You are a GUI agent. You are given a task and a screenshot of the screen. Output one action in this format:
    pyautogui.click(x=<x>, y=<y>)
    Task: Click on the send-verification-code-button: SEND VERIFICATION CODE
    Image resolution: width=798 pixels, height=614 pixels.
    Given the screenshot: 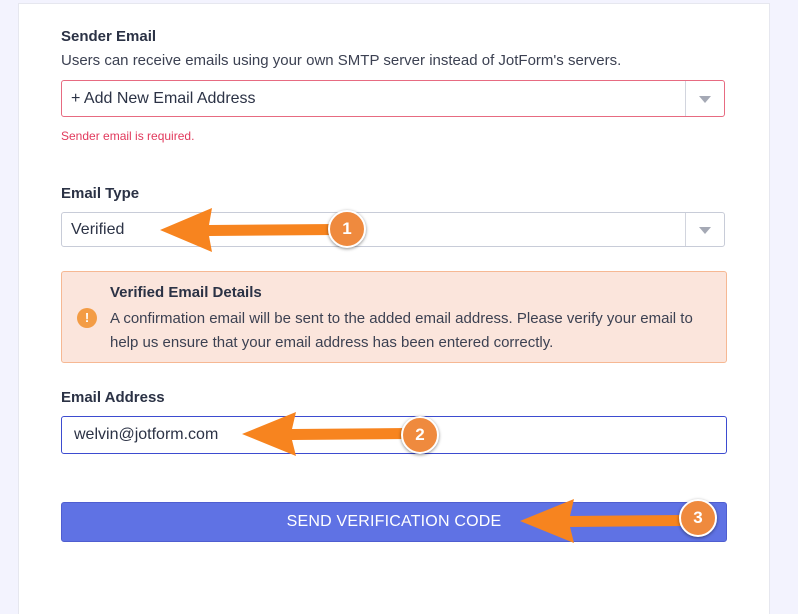 What is the action you would take?
    pyautogui.click(x=394, y=522)
    